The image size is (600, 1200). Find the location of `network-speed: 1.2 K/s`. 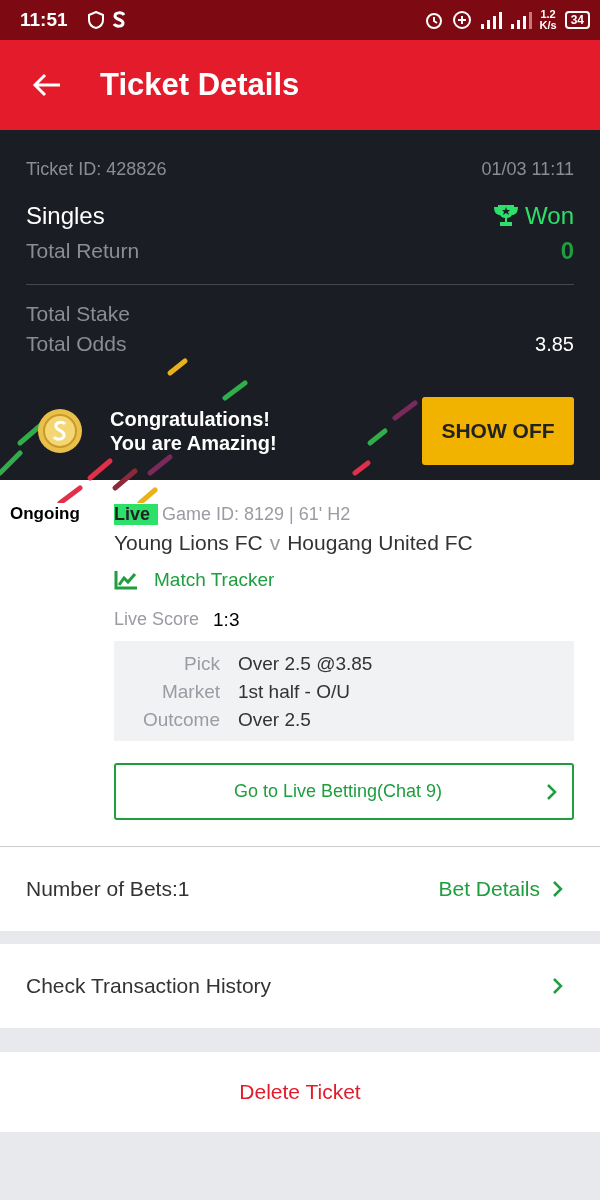

network-speed: 1.2 K/s is located at coordinates (548, 20).